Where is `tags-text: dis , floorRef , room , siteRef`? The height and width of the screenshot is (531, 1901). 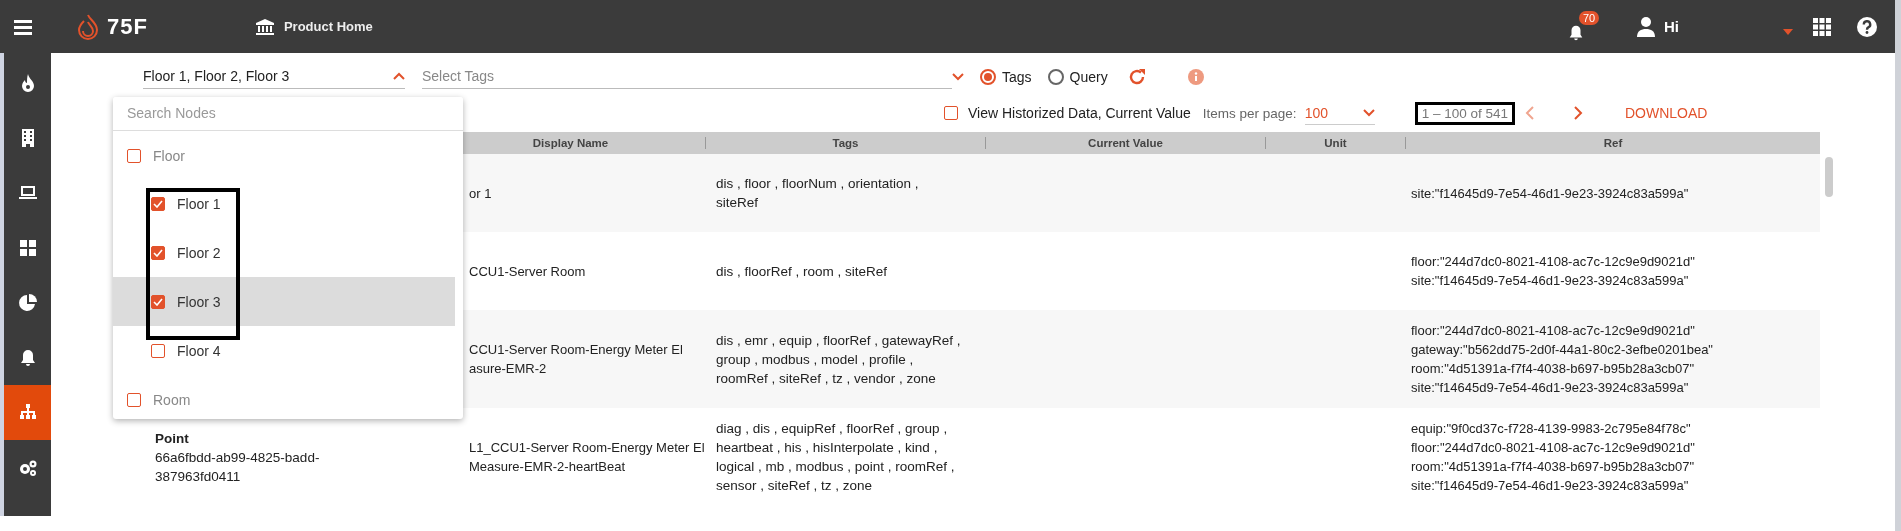 tags-text: dis , floorRef , room , siteRef is located at coordinates (802, 271).